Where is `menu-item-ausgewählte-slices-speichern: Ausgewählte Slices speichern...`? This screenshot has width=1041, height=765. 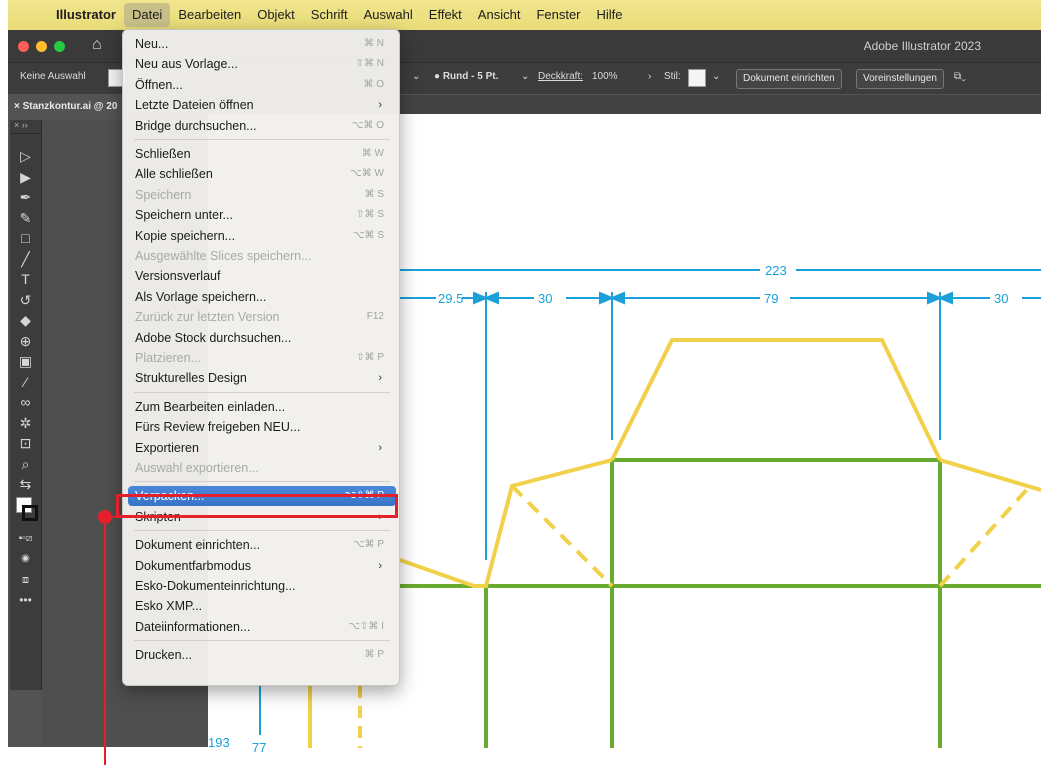
menu-item-ausgewählte-slices-speichern: Ausgewählte Slices speichern... is located at coordinates (262, 256).